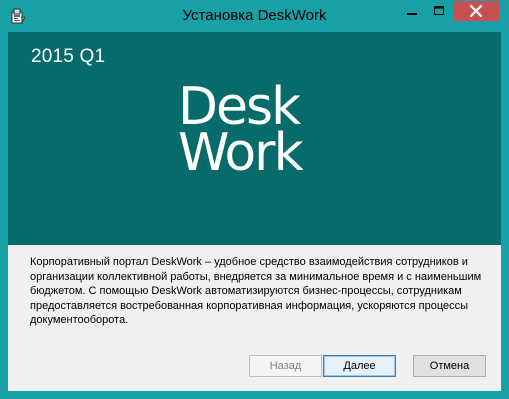 This screenshot has width=509, height=399. I want to click on minimize-icon, so click(412, 11).